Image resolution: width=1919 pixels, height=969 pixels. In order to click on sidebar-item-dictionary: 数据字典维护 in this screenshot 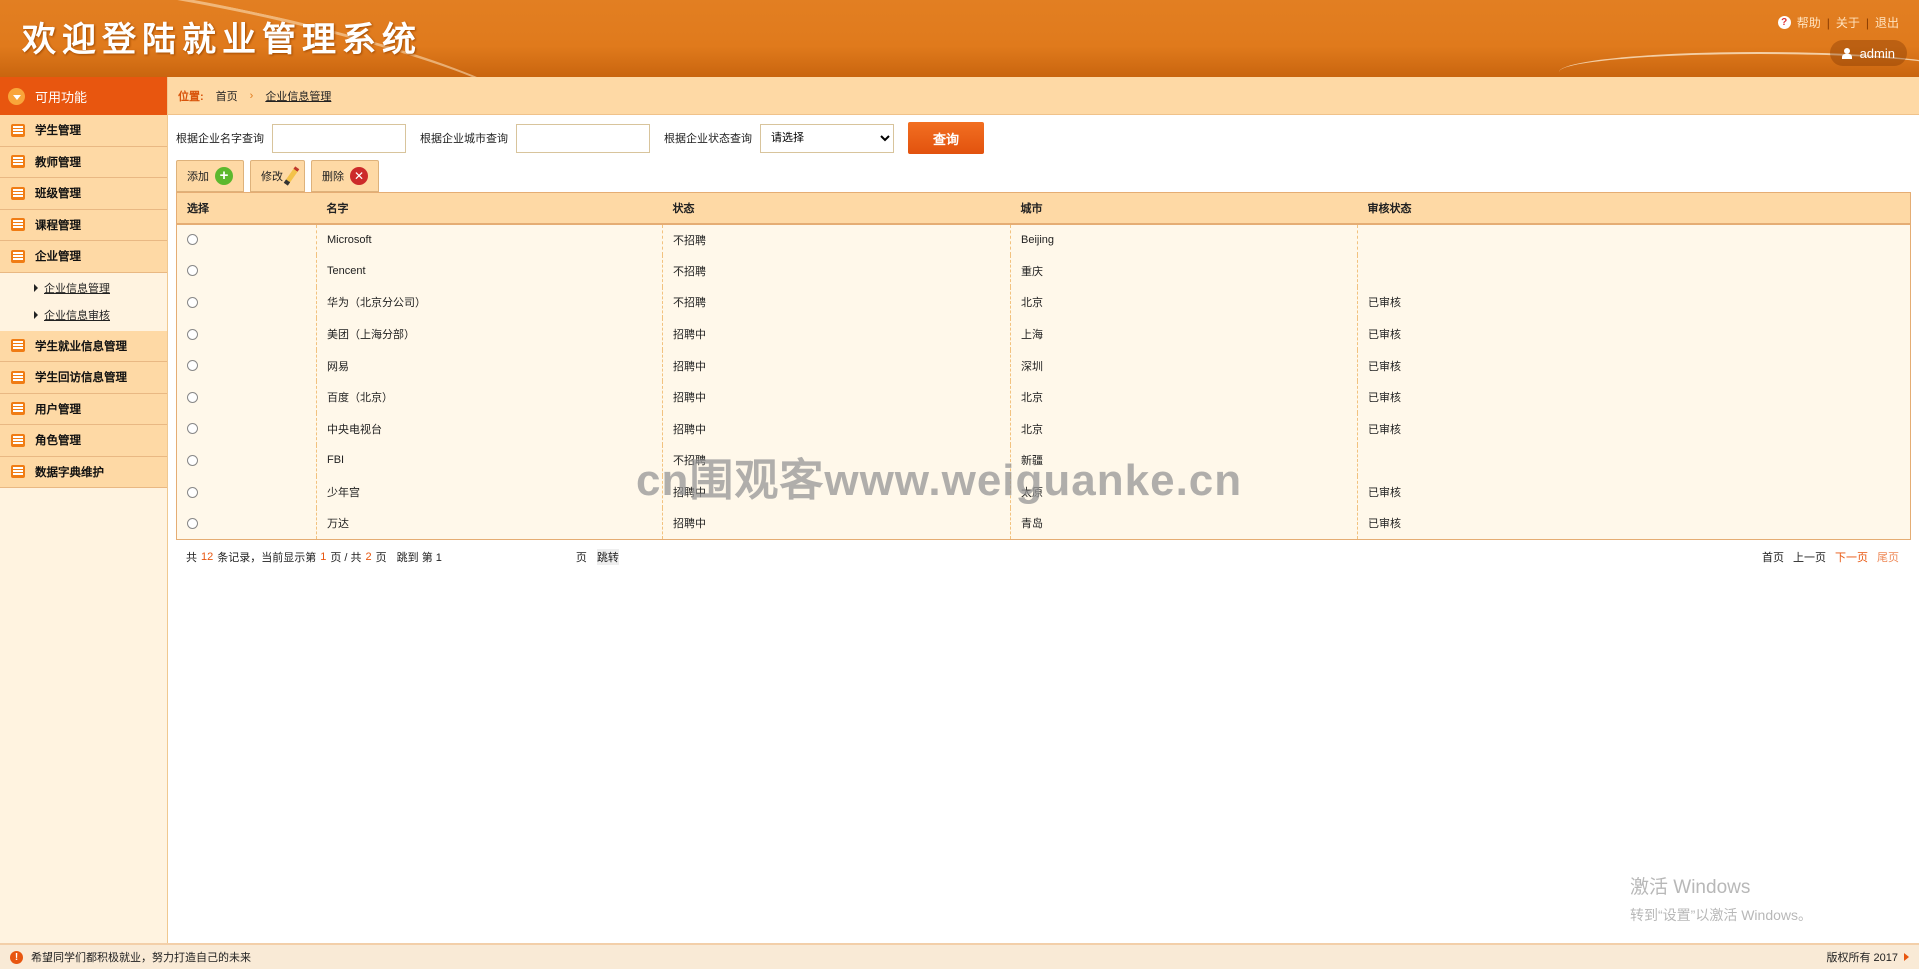, I will do `click(83, 472)`.